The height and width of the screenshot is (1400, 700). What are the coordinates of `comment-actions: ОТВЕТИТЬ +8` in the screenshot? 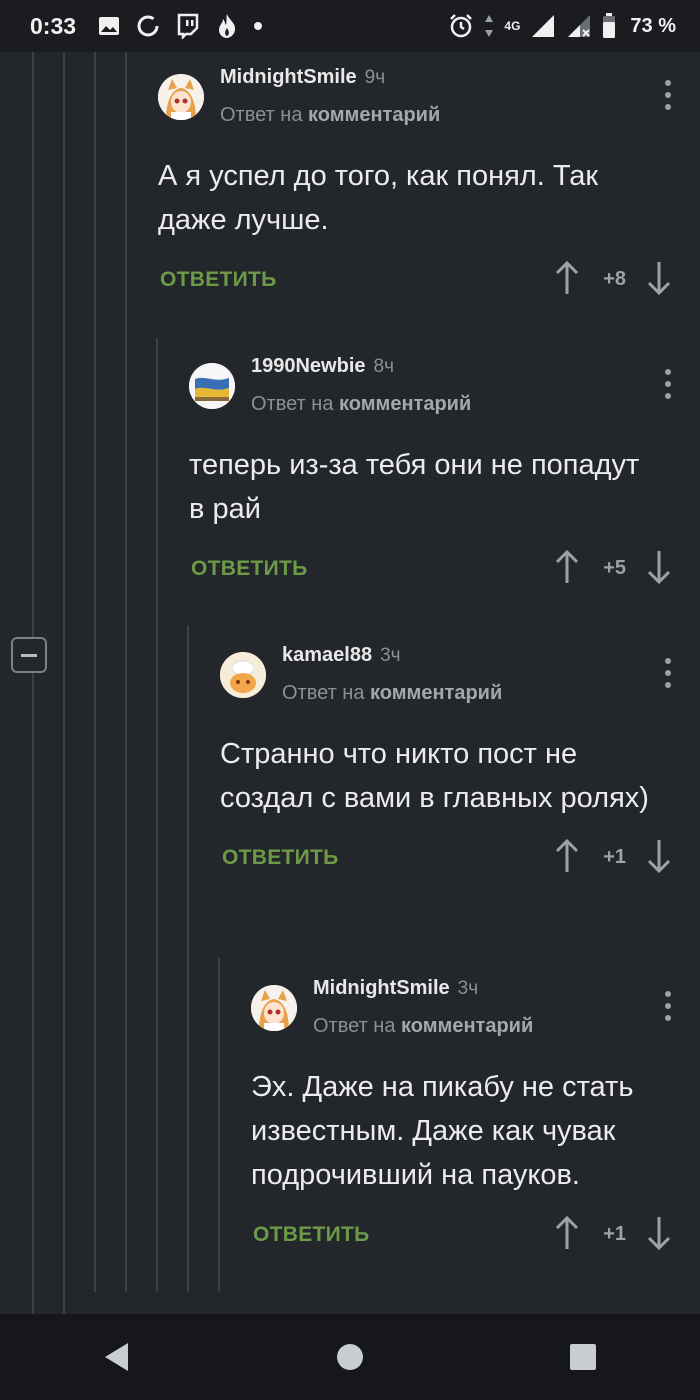 It's located at (429, 282).